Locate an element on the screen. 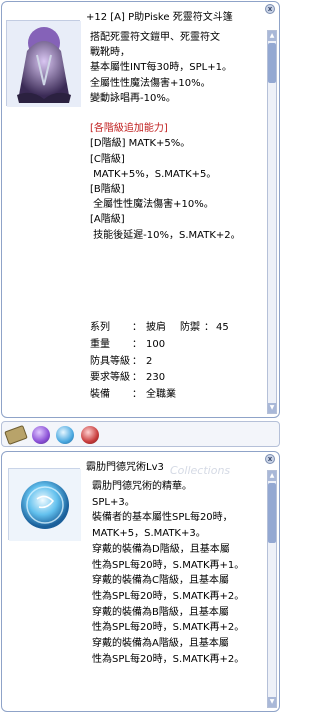 This screenshot has height=713, width=320. item-title: +12 [A] P助Piske 死靈符文斗篷 is located at coordinates (159, 17).